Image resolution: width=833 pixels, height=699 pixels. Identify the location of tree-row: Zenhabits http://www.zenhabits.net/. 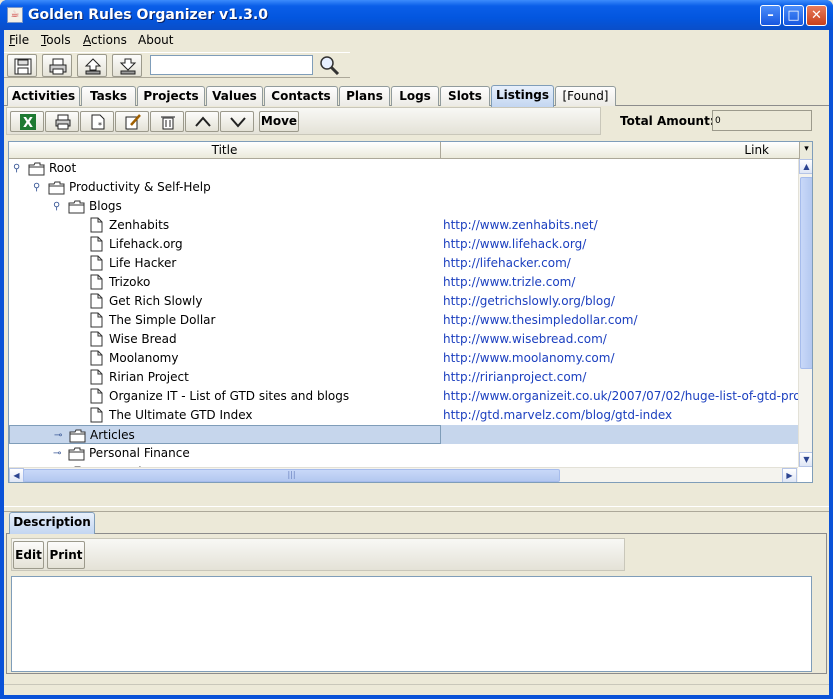
(403, 225).